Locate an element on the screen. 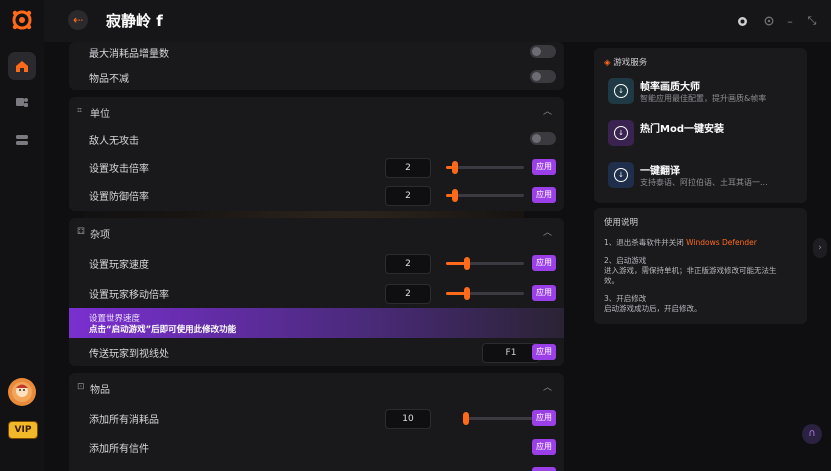  avatar is located at coordinates (22, 392).